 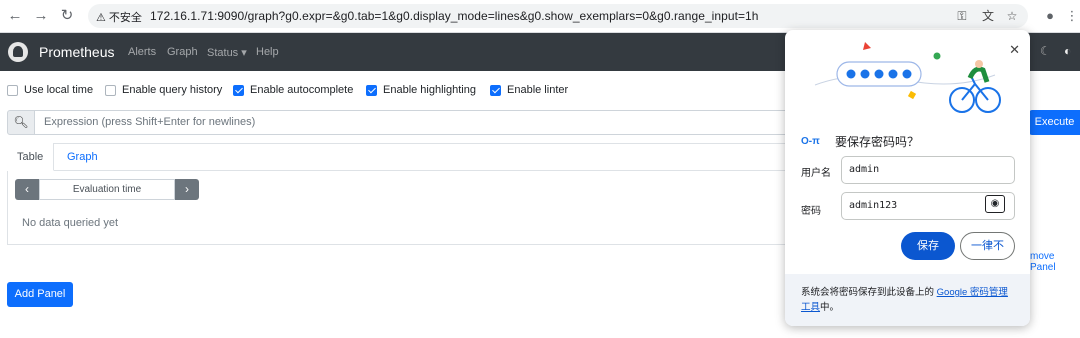 What do you see at coordinates (810, 141) in the screenshot?
I see `key-icon: O‑π` at bounding box center [810, 141].